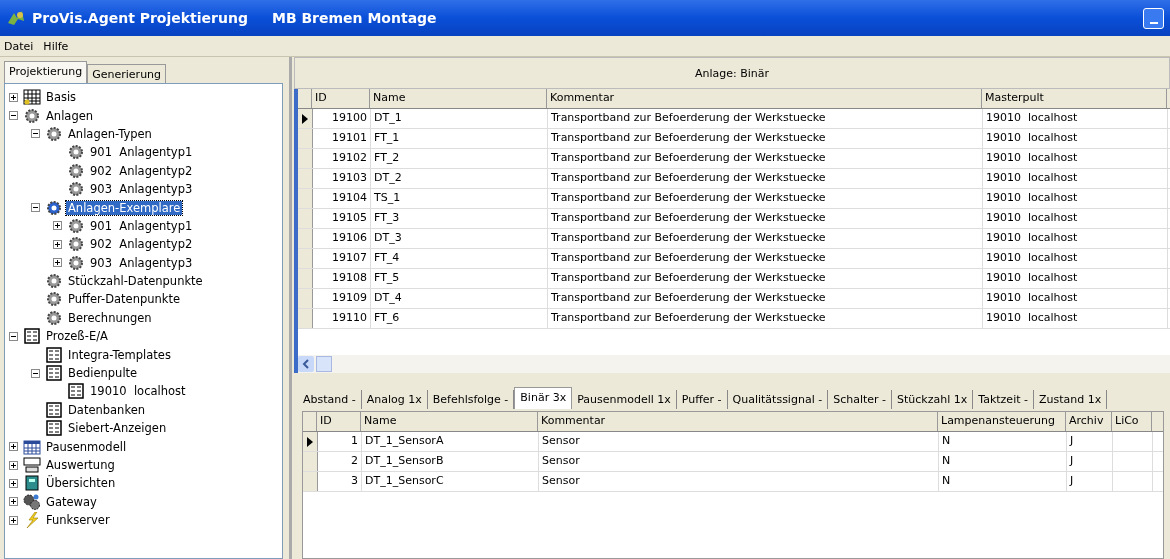 This screenshot has height=559, width=1170. I want to click on column-header: Archiv, so click(1089, 421).